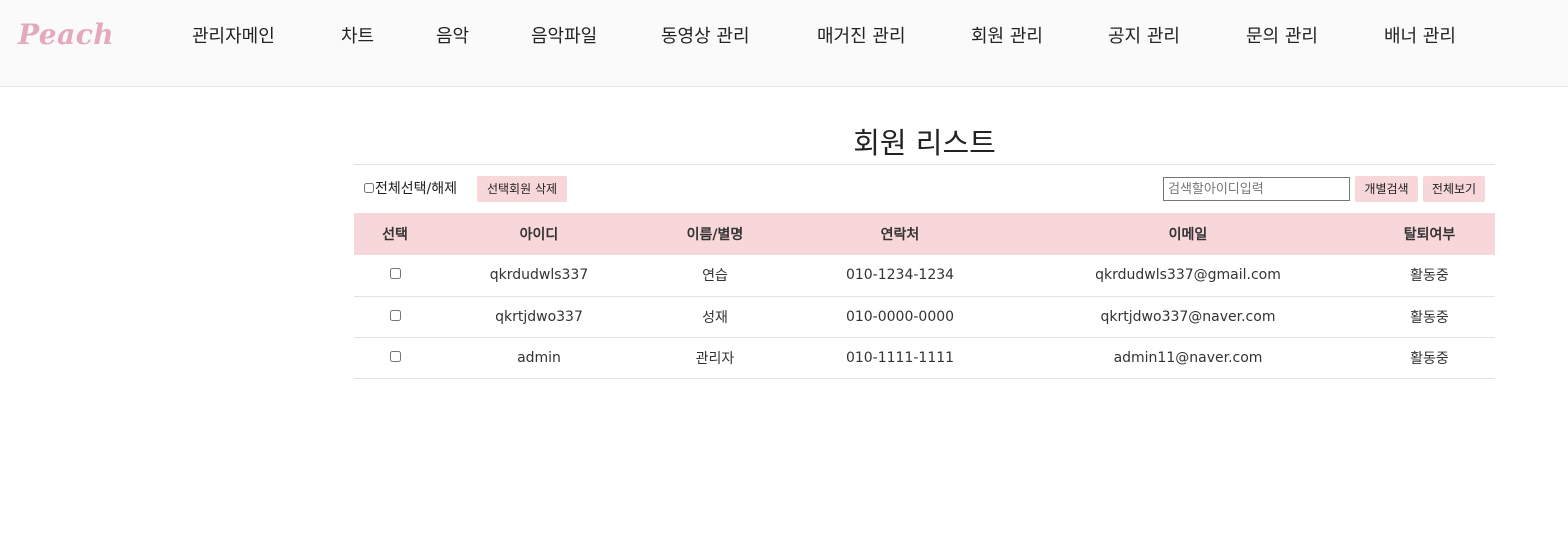  I want to click on delete-selected-button: 선택회원 삭제, so click(522, 189).